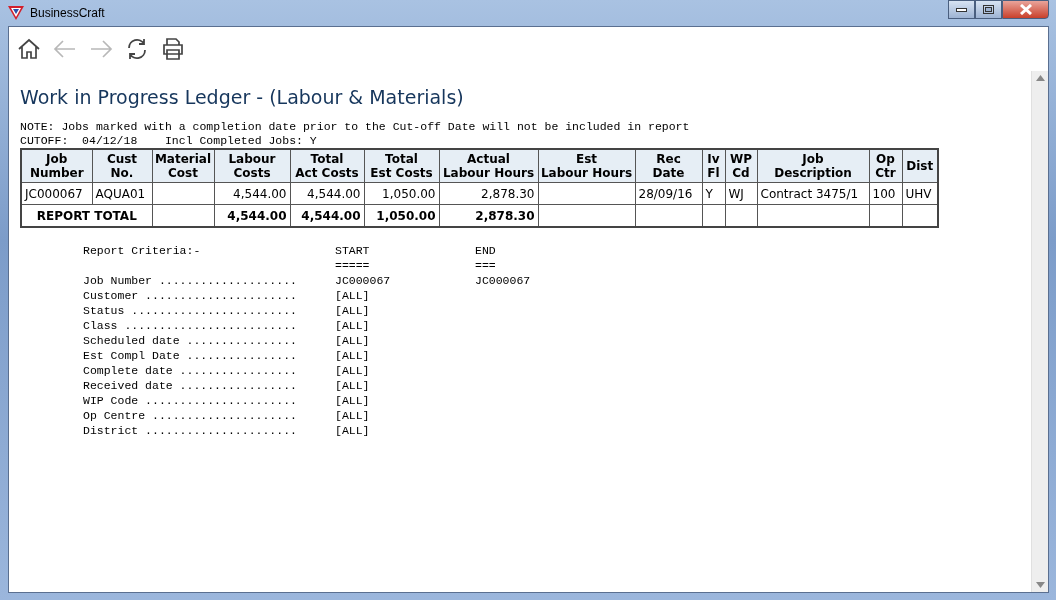 The height and width of the screenshot is (600, 1056). Describe the element at coordinates (169, 141) in the screenshot. I see `cutoff-line: CUTOFF: 04/12/18 Incl Completed Jobs: Y` at that location.